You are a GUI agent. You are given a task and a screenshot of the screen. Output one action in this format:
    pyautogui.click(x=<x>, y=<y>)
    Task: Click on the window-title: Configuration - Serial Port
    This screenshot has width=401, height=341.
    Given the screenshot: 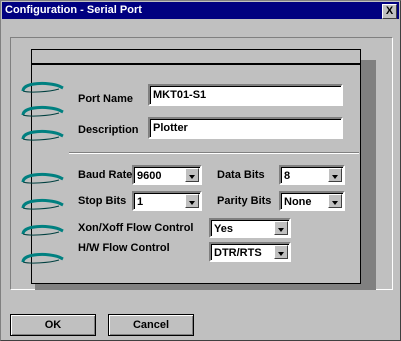 What is the action you would take?
    pyautogui.click(x=73, y=10)
    